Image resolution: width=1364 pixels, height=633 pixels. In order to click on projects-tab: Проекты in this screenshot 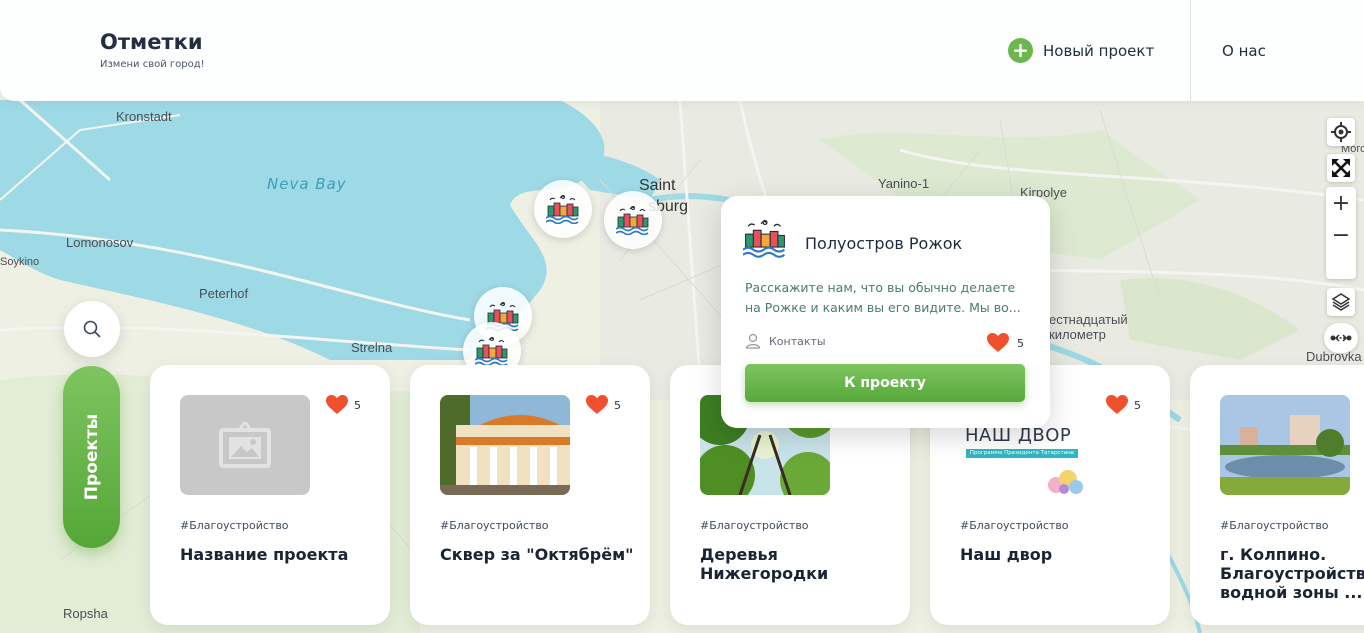, I will do `click(91, 457)`.